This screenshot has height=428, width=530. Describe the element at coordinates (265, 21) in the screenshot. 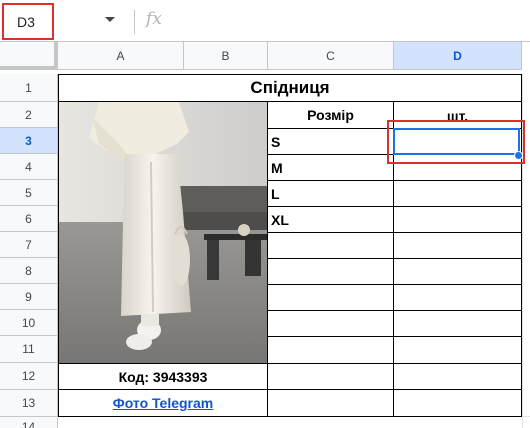

I see `formula-bar: D3 fx` at that location.